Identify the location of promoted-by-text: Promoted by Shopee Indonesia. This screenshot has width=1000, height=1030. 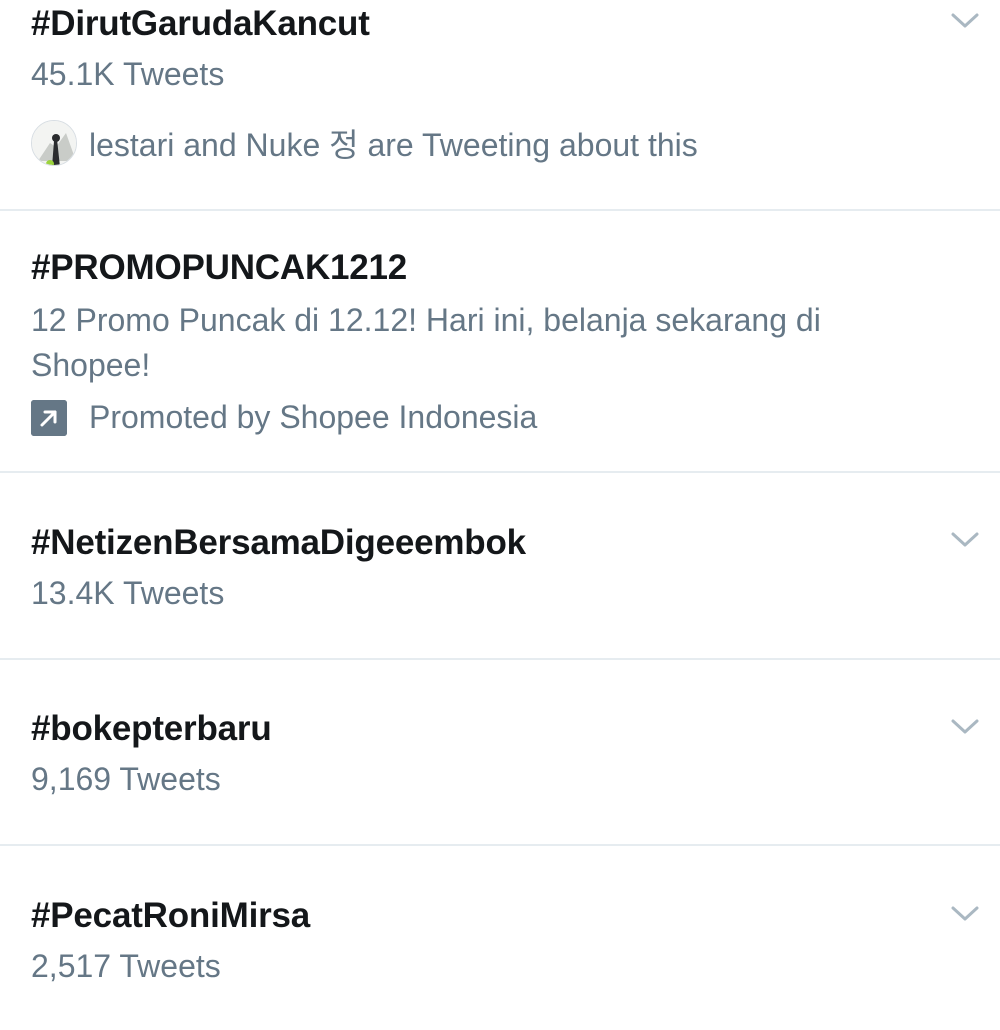
(313, 417).